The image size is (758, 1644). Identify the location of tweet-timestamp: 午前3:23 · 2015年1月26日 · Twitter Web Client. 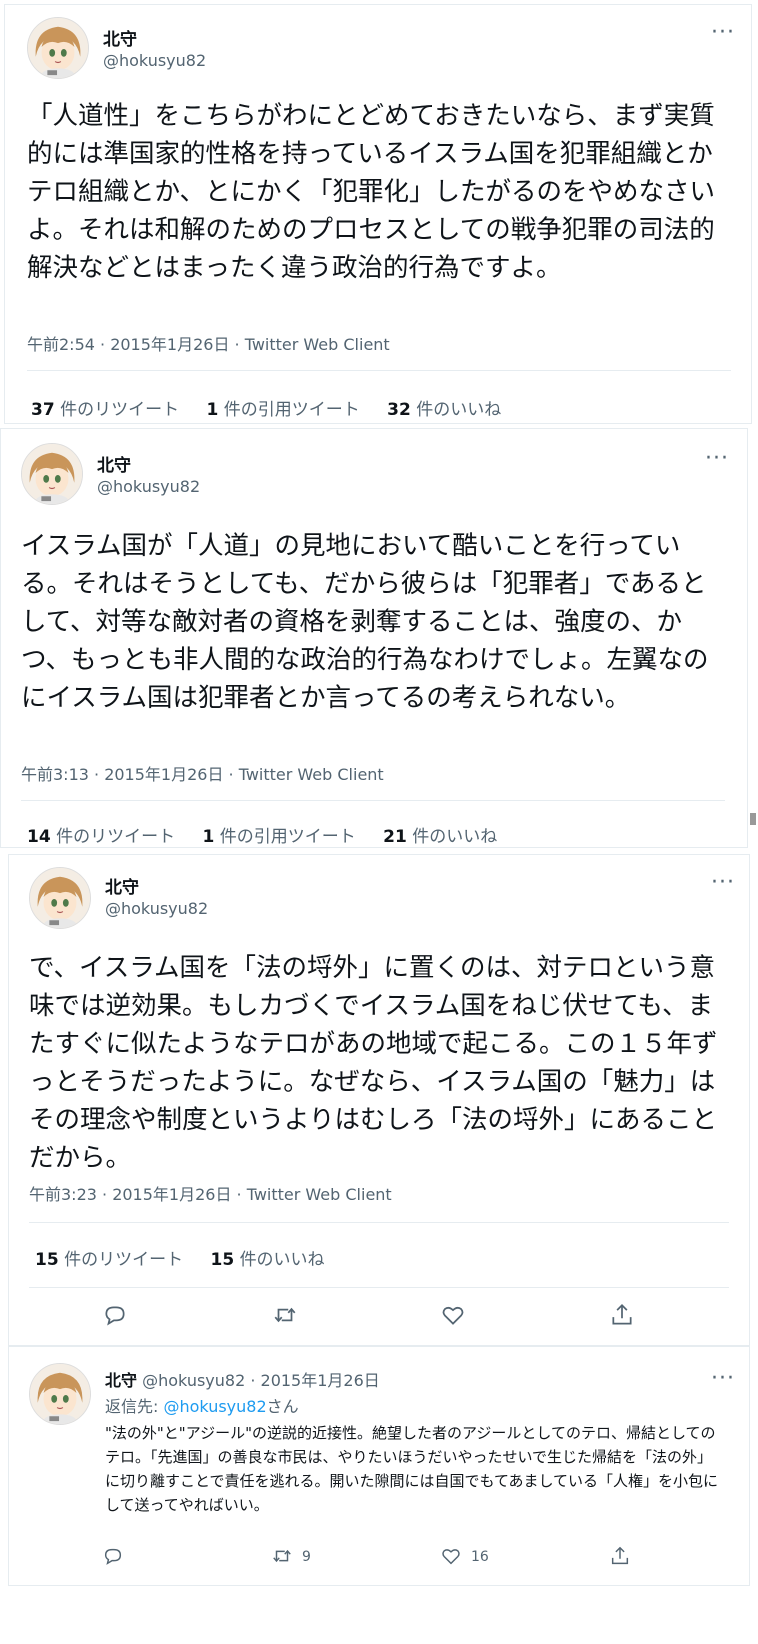
(210, 1193).